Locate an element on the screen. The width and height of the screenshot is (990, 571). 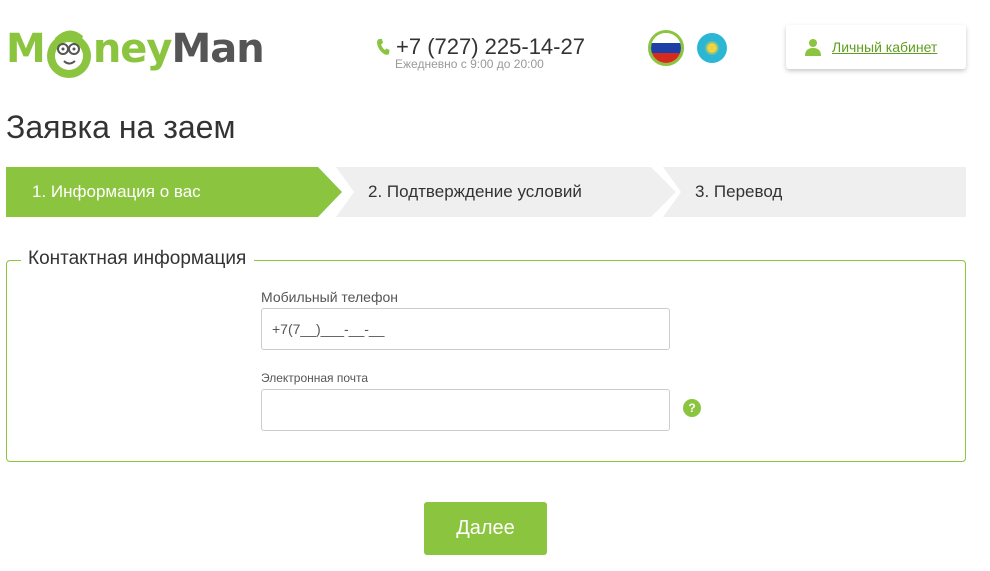
logo-ney: ney is located at coordinates (132, 49).